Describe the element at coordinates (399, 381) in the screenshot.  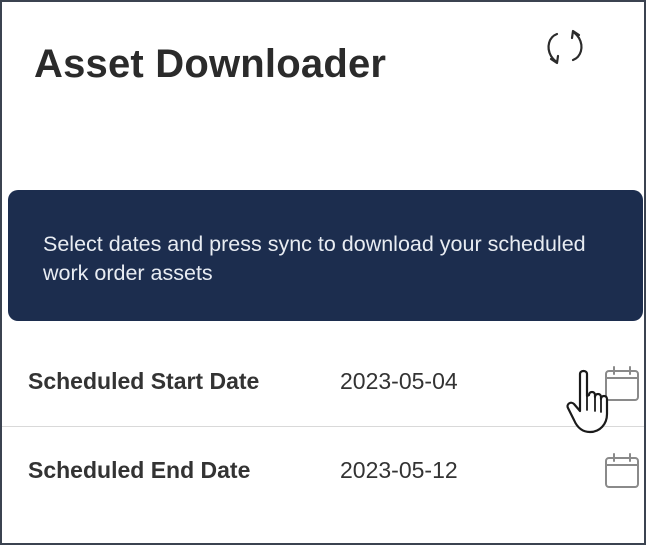
I see `start-date-value: 2023-05-04` at that location.